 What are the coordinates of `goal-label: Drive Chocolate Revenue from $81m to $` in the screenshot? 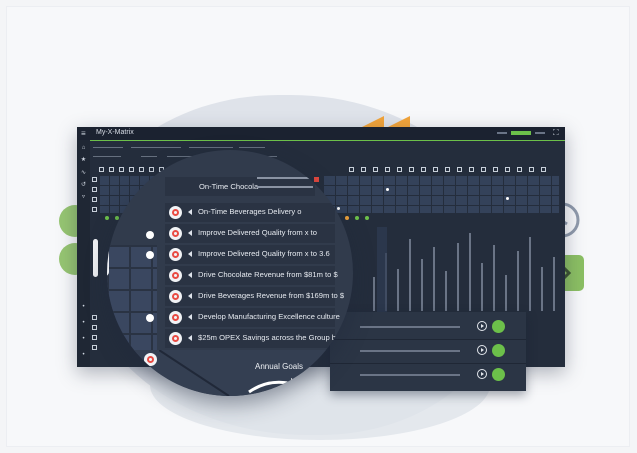 It's located at (268, 274).